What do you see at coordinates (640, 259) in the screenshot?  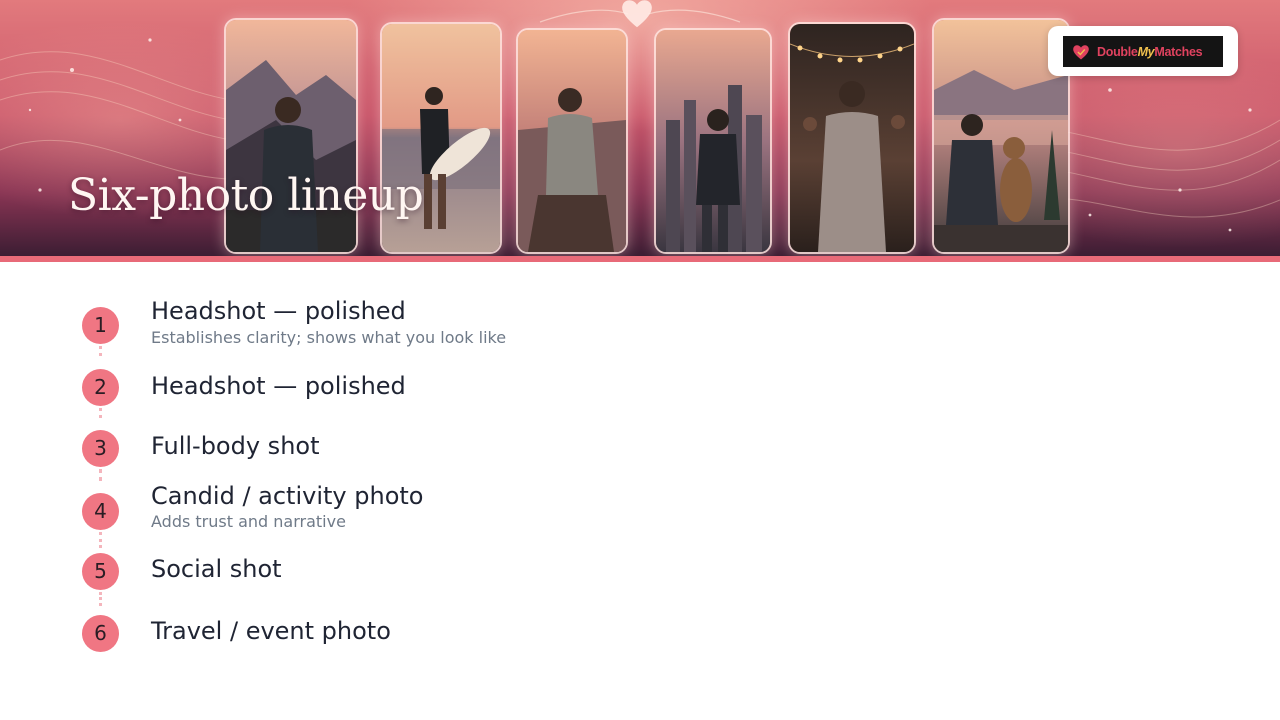 I see `banner-accent-bar` at bounding box center [640, 259].